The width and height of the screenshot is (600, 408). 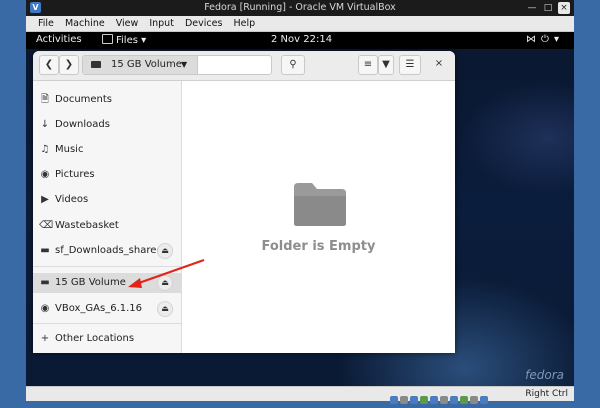 I want to click on minimize-icon: —, so click(x=532, y=8).